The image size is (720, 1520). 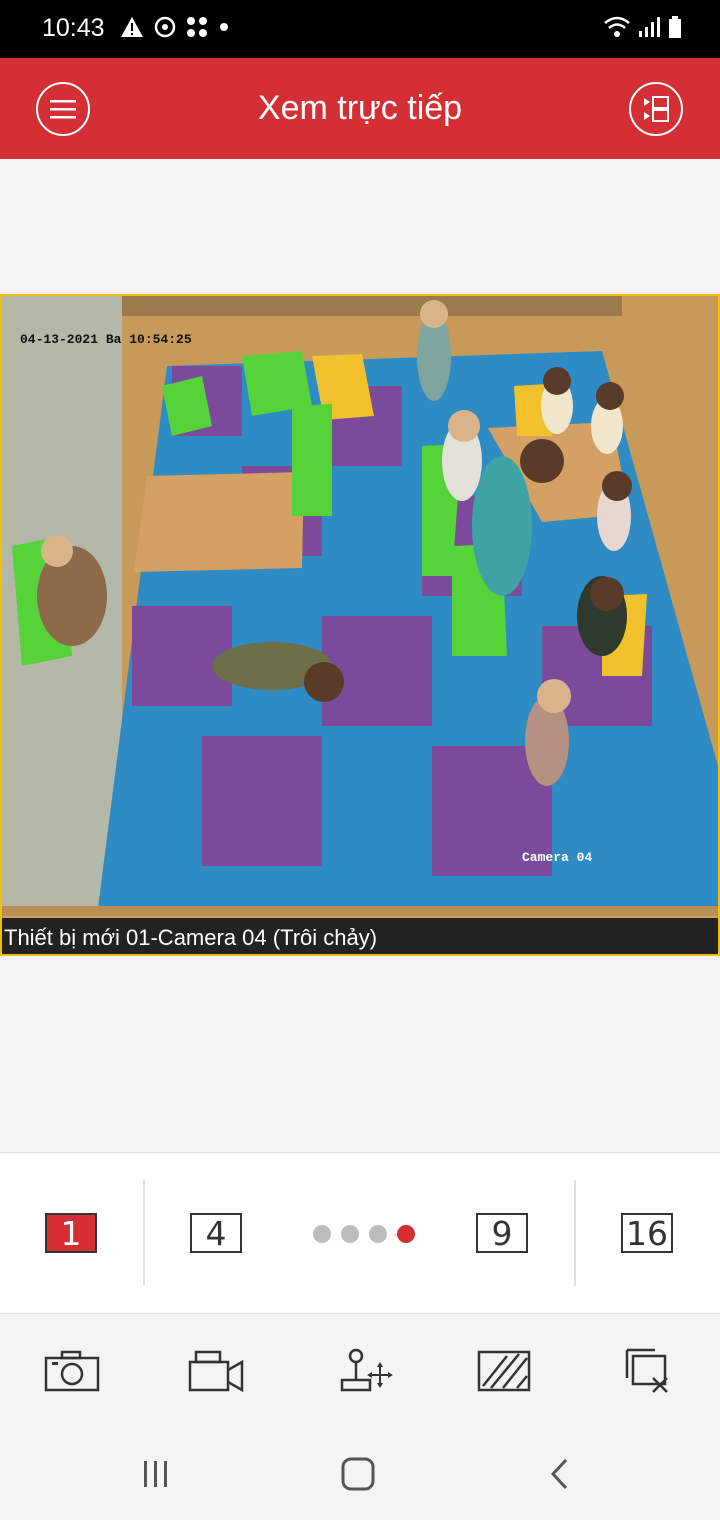 I want to click on close-all-button, so click(x=648, y=1371).